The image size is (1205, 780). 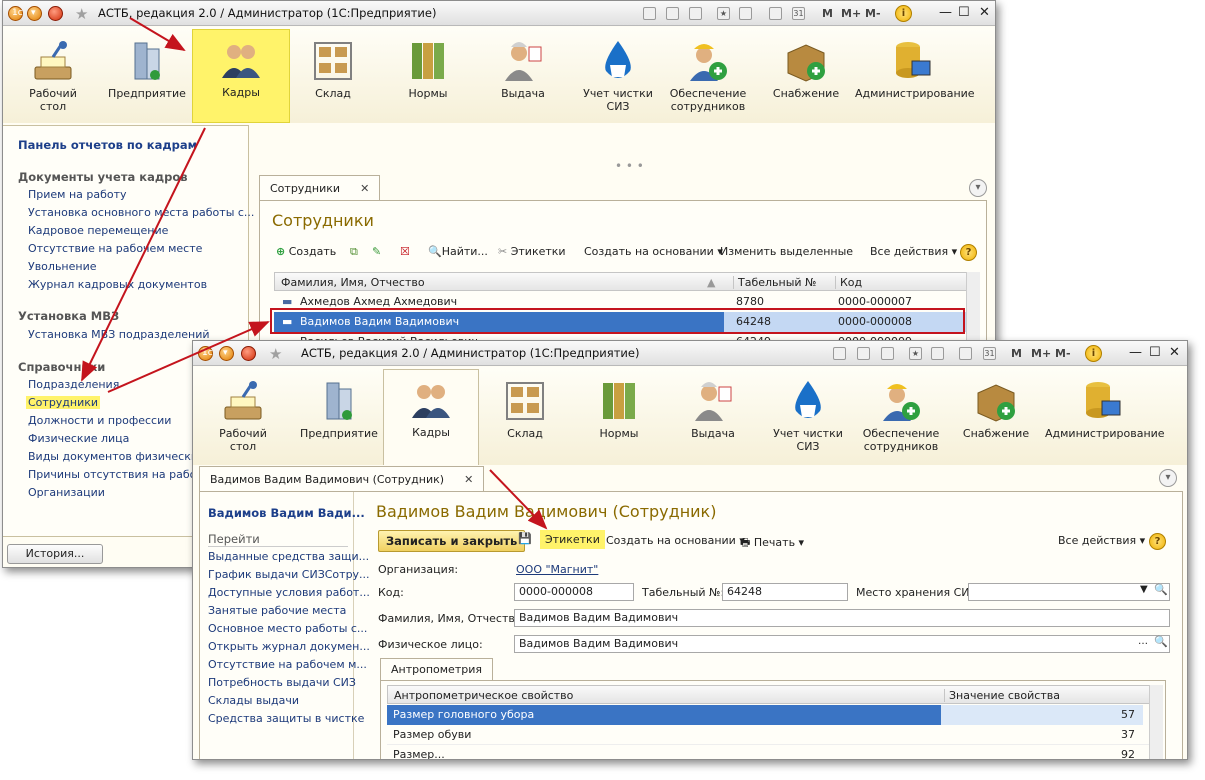 What do you see at coordinates (774, 752) in the screenshot?
I see `table-row: Размер... 92` at bounding box center [774, 752].